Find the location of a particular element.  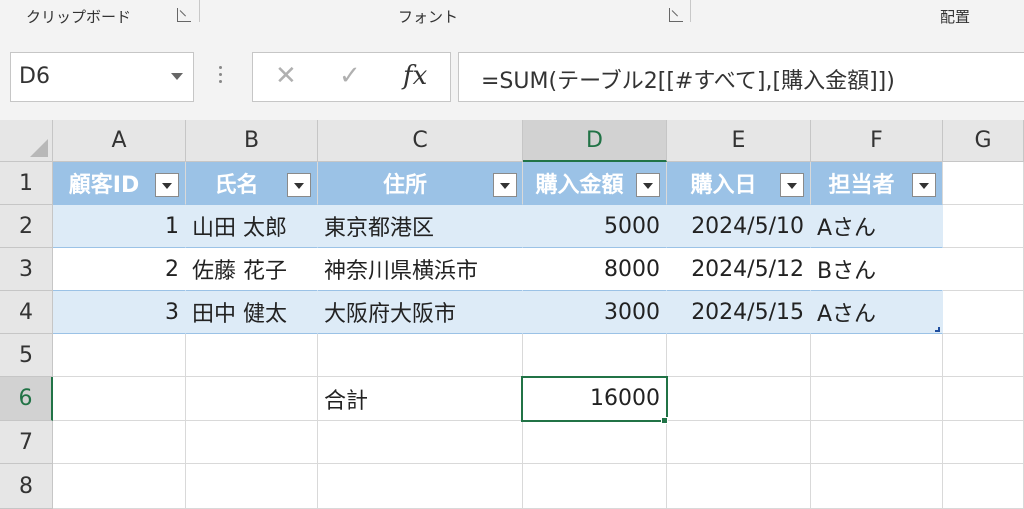

column-header-c: C is located at coordinates (420, 141).